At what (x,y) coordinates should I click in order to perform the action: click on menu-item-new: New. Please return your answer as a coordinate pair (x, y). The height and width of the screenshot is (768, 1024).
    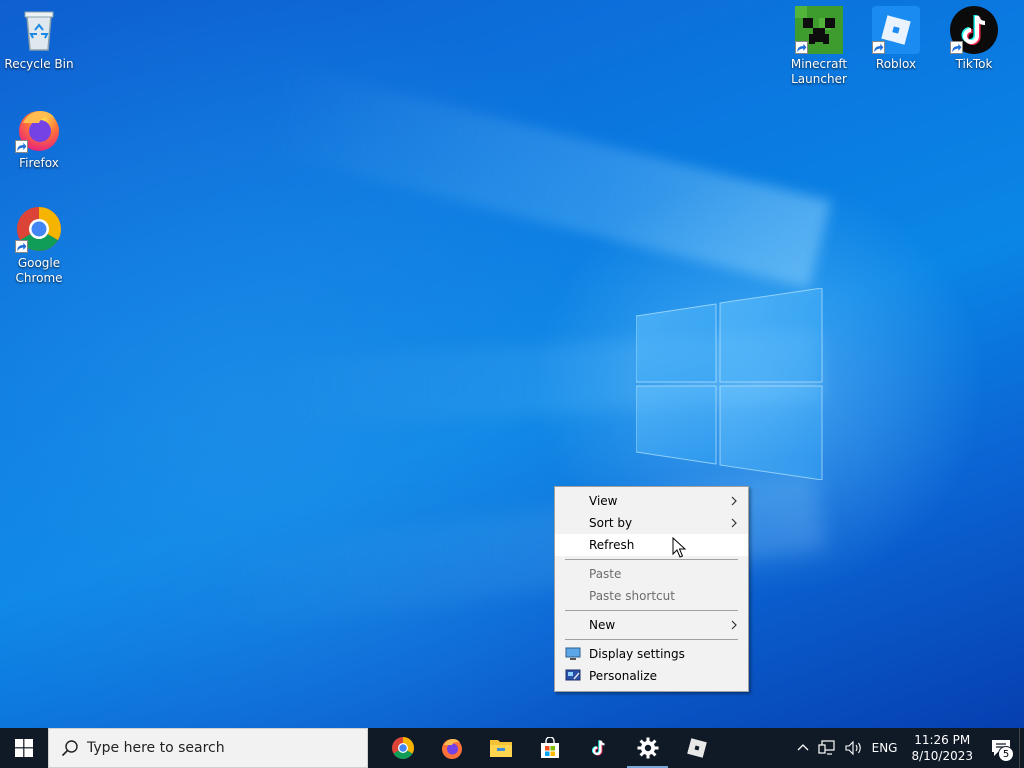
    Looking at the image, I should click on (651, 625).